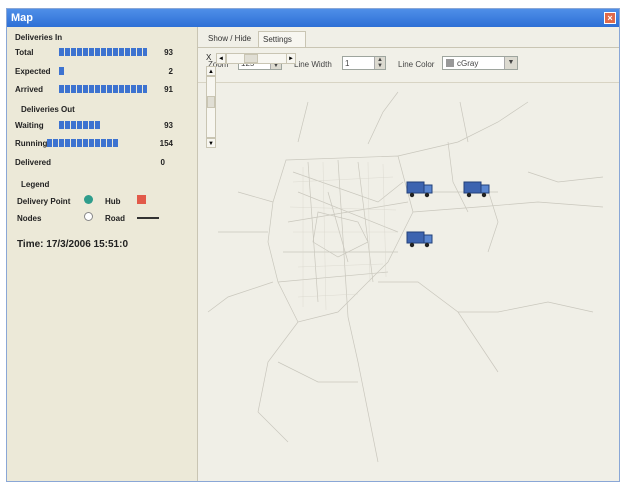 The image size is (624, 484). I want to click on chevron-down-icon: ▼, so click(510, 63).